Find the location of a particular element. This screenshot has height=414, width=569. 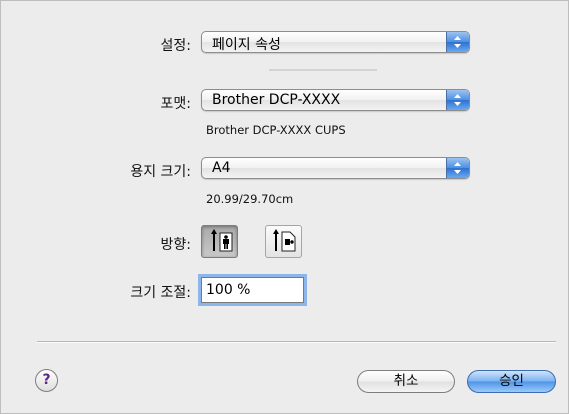

landscape-icon is located at coordinates (284, 240).